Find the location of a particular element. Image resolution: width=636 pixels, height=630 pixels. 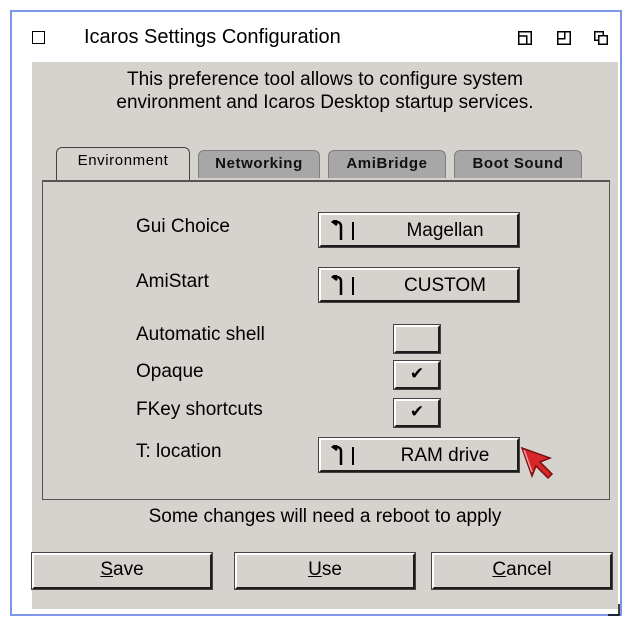

save-hotkey: S is located at coordinates (107, 569).